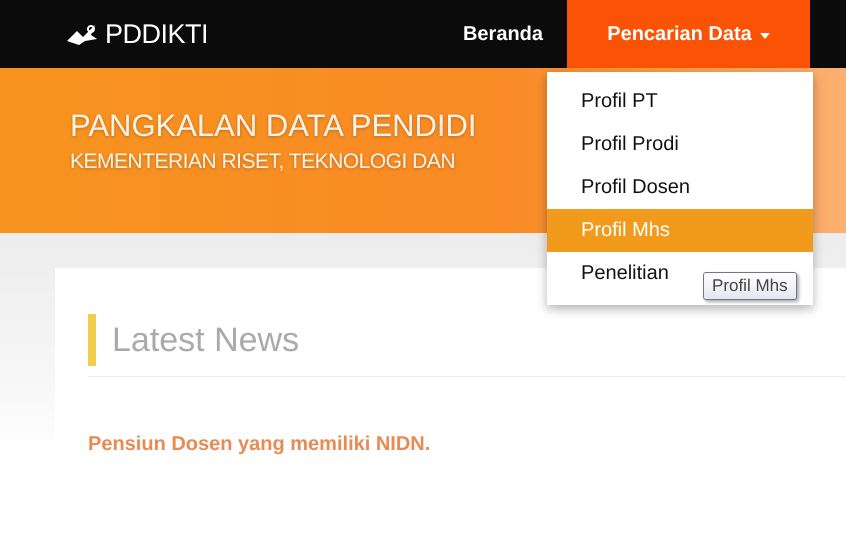 The height and width of the screenshot is (545, 846). Describe the element at coordinates (273, 126) in the screenshot. I see `banner-title: PANGKALAN DATA PENDIDI` at that location.